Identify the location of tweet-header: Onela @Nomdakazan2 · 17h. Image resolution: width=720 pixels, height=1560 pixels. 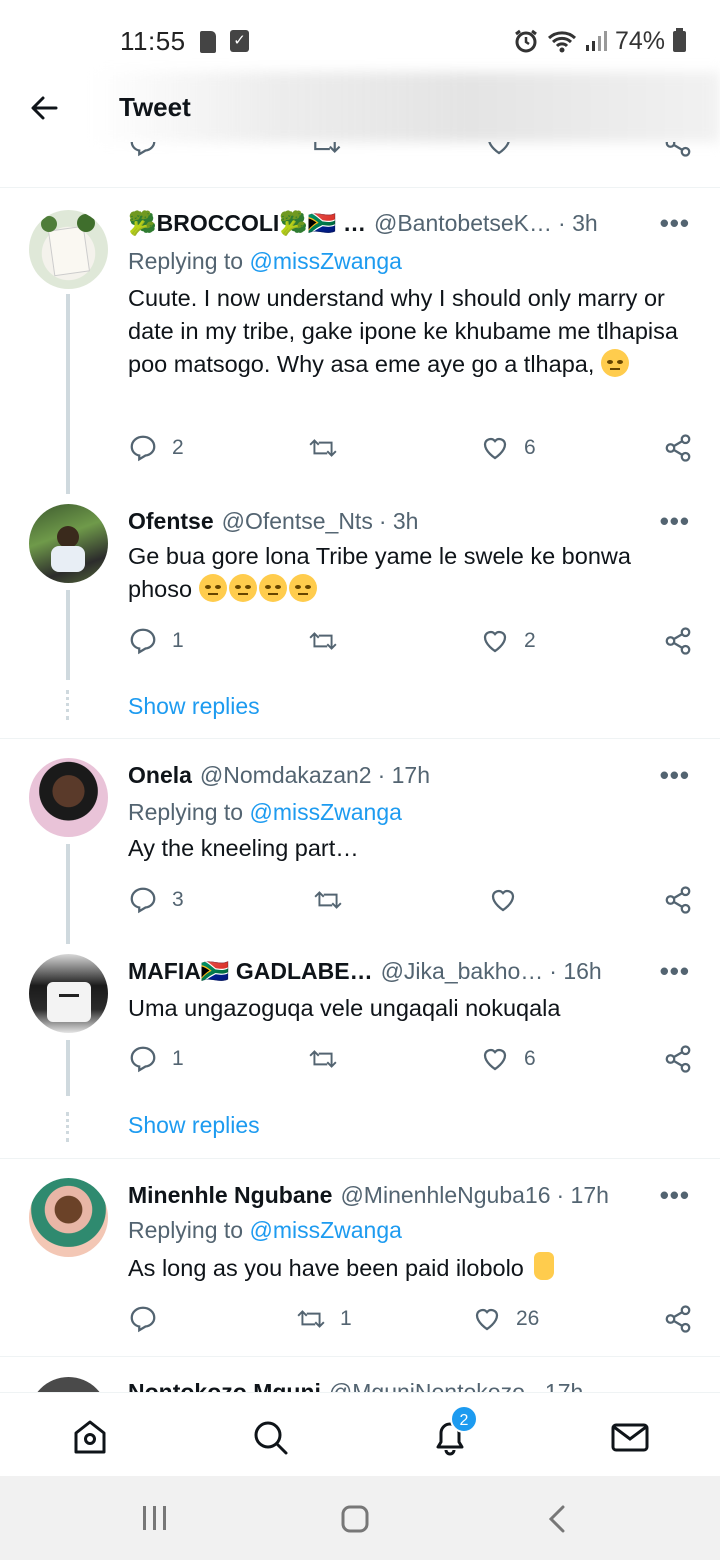
(409, 775).